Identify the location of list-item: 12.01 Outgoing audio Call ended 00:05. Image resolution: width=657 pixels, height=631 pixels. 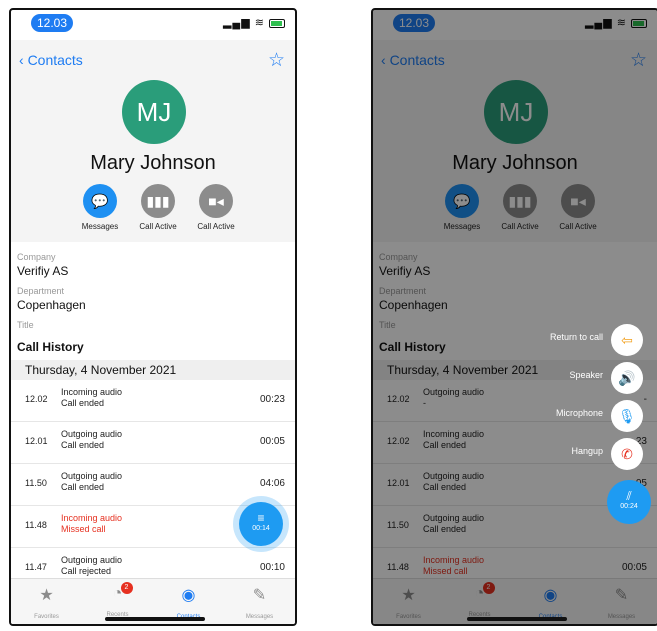
(153, 443).